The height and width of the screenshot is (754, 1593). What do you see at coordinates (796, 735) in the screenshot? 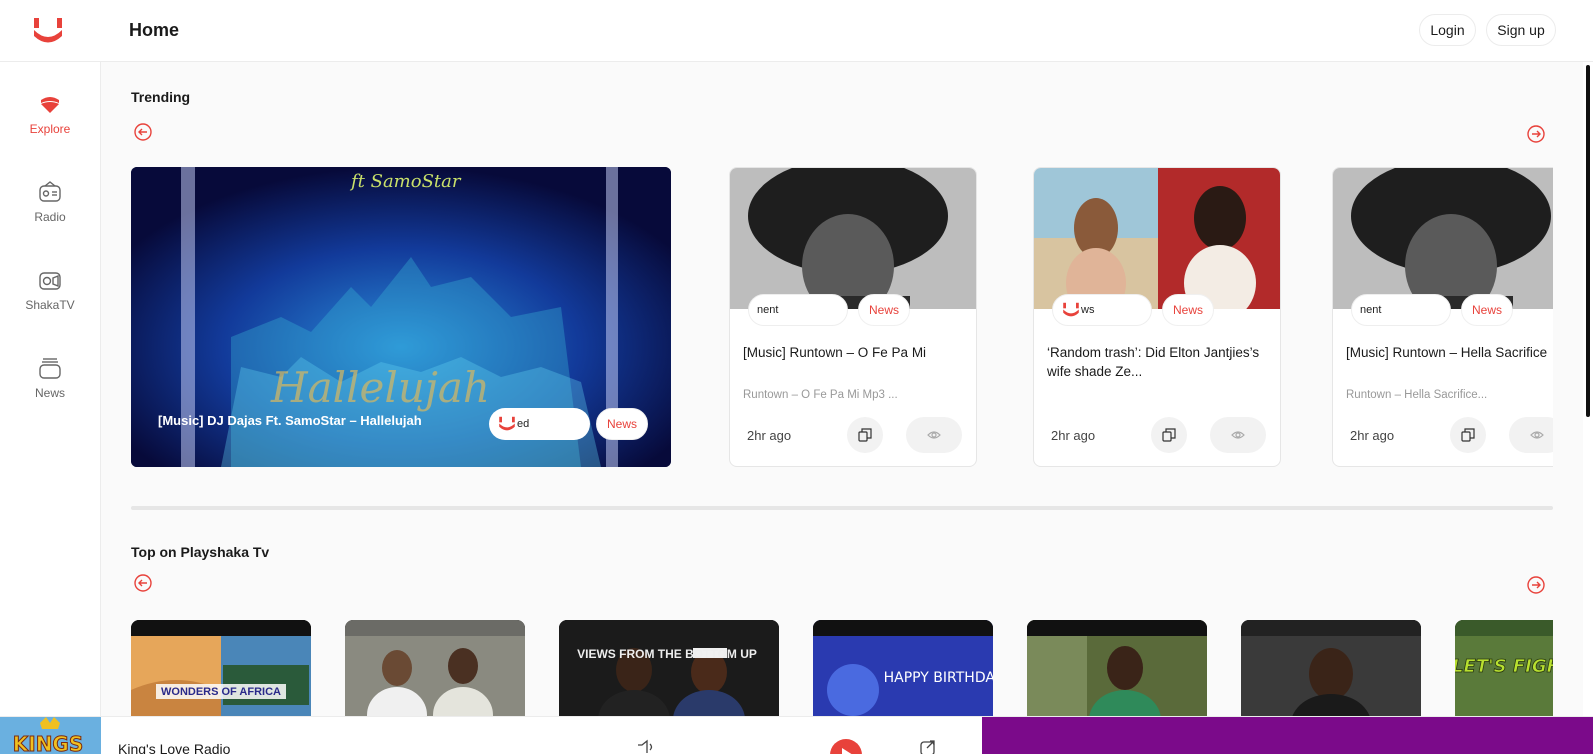
I see `radio-player-bar: KINGS King's Love Radio` at bounding box center [796, 735].